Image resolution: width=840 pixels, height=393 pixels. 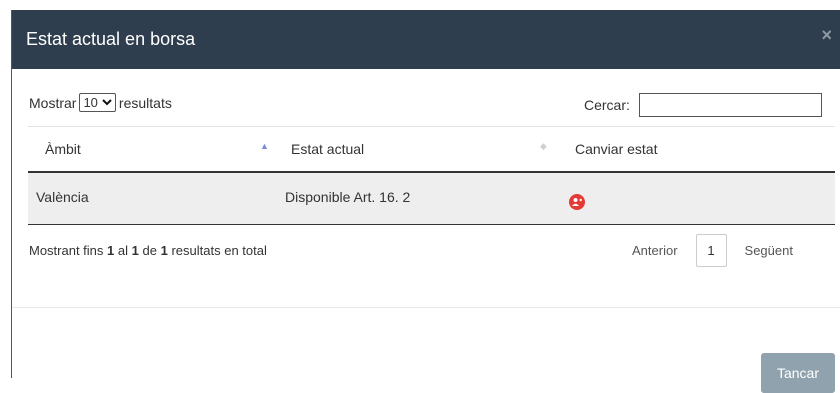 I want to click on footer-divider, so click(x=426, y=307).